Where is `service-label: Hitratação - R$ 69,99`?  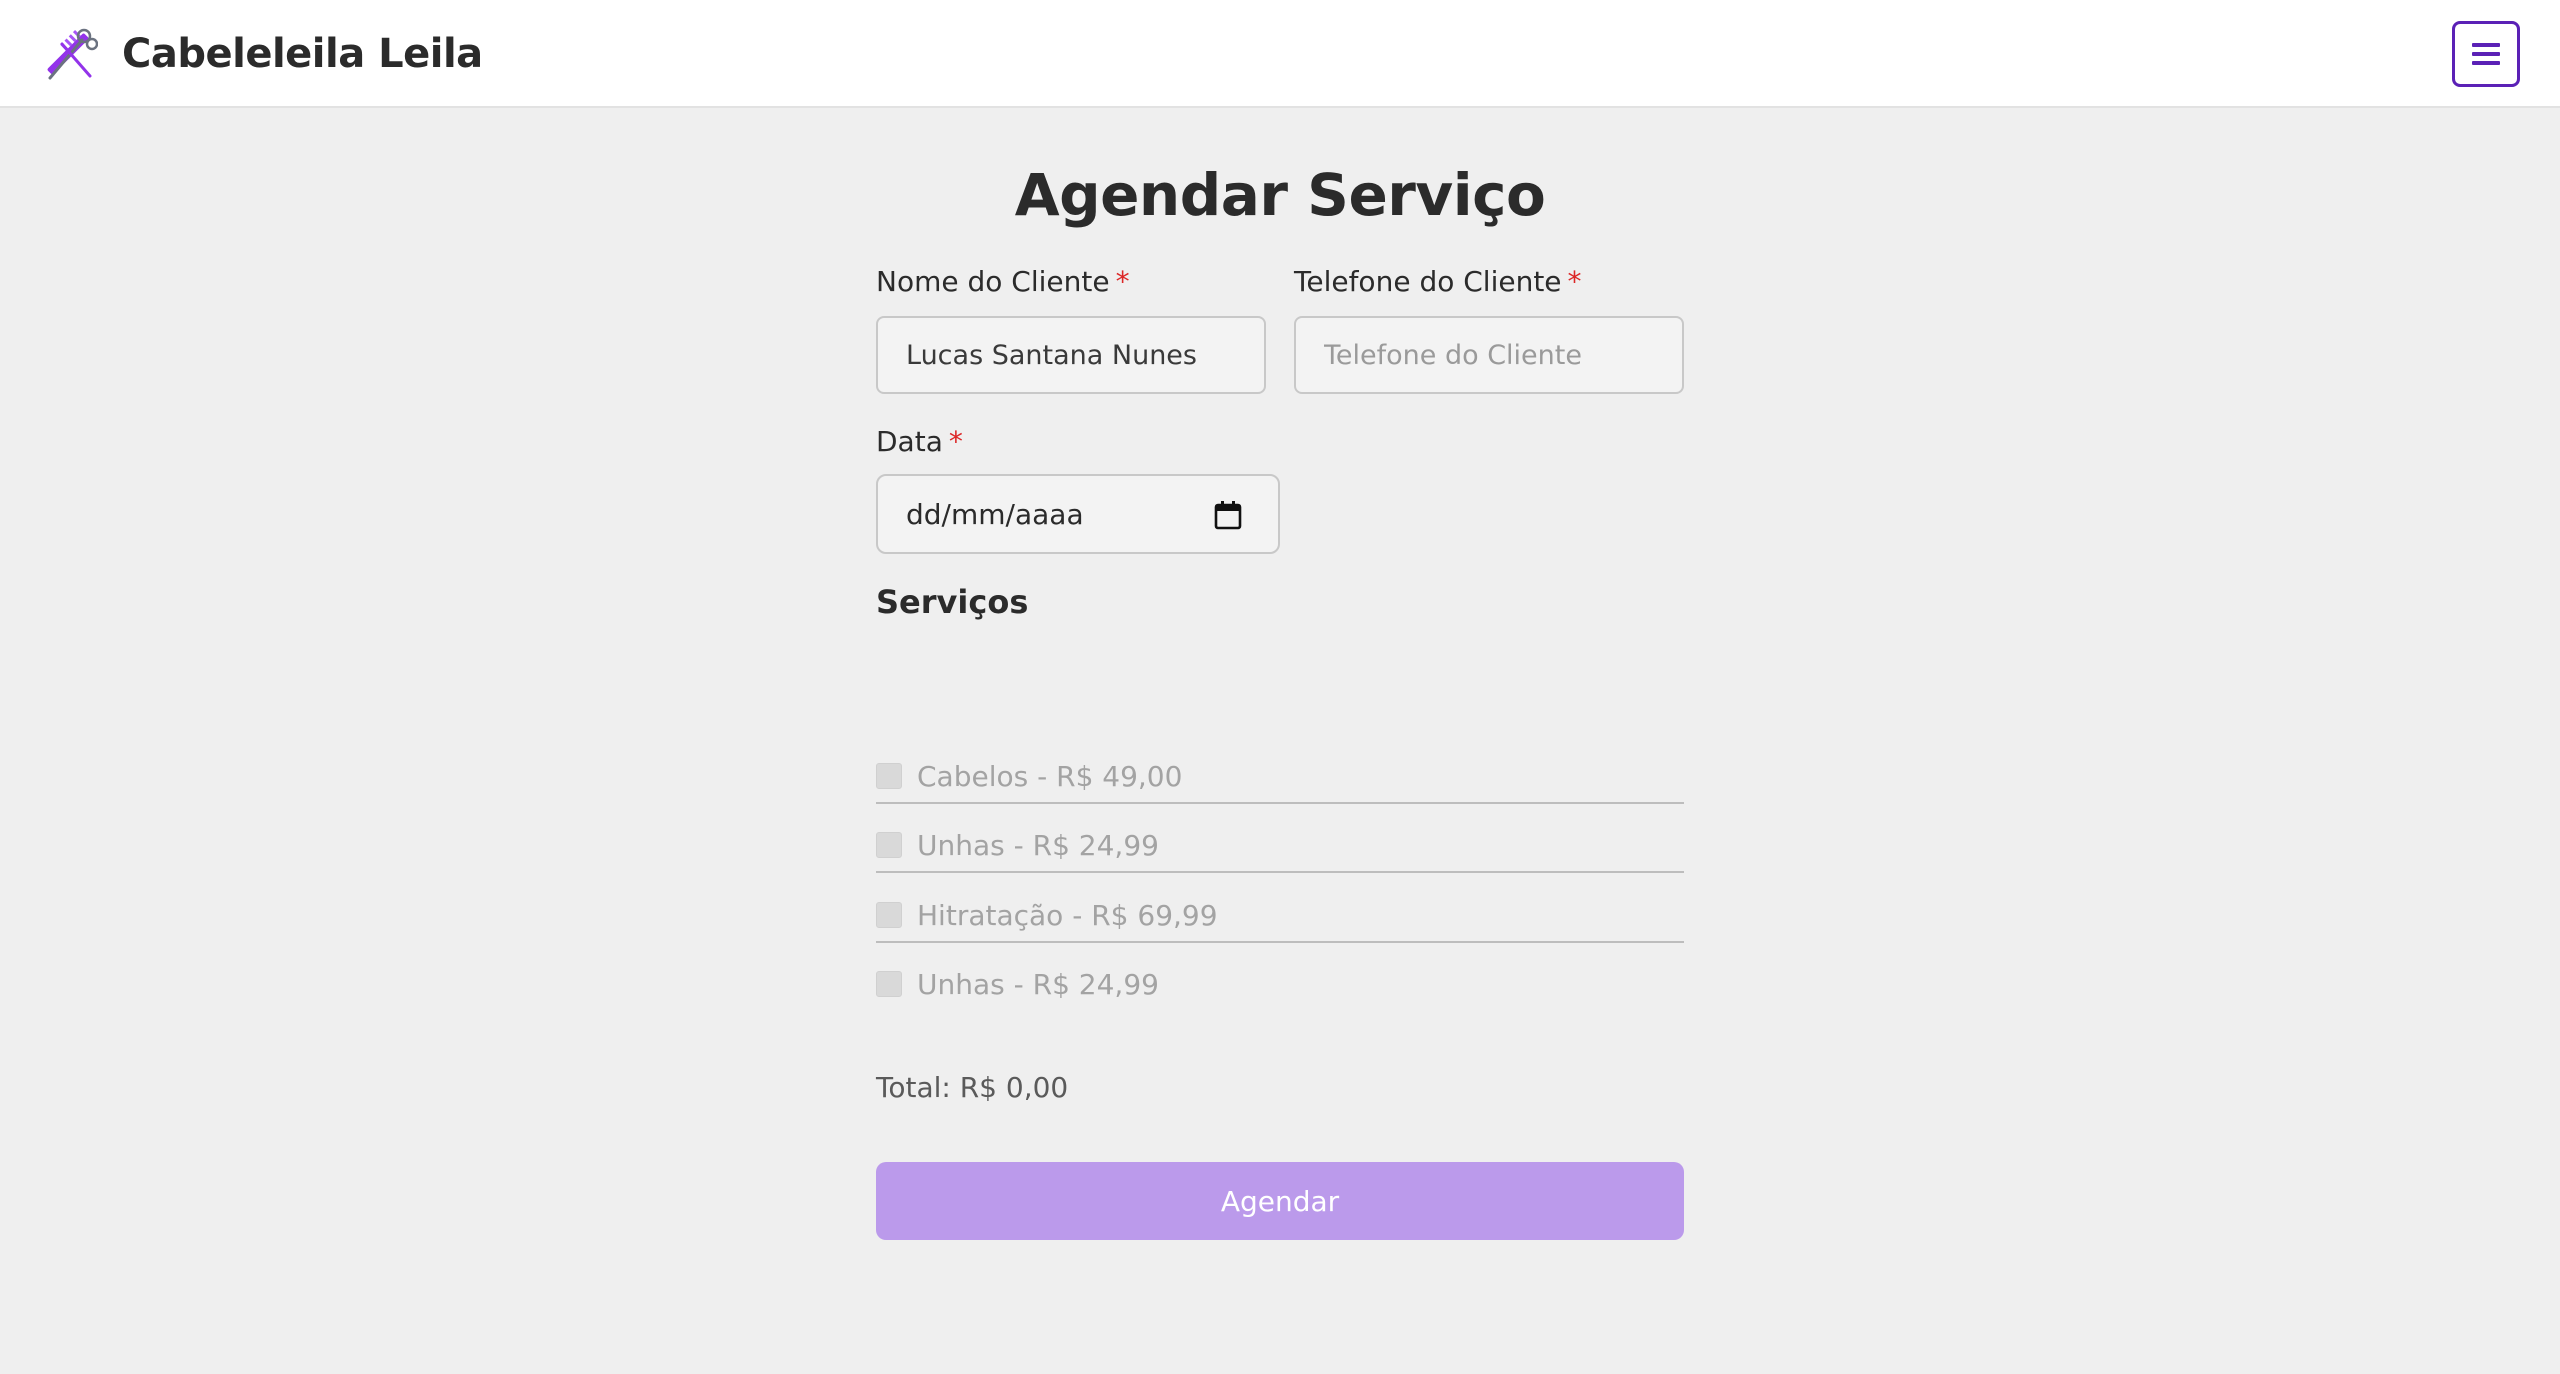
service-label: Hitratação - R$ 69,99 is located at coordinates (1067, 915).